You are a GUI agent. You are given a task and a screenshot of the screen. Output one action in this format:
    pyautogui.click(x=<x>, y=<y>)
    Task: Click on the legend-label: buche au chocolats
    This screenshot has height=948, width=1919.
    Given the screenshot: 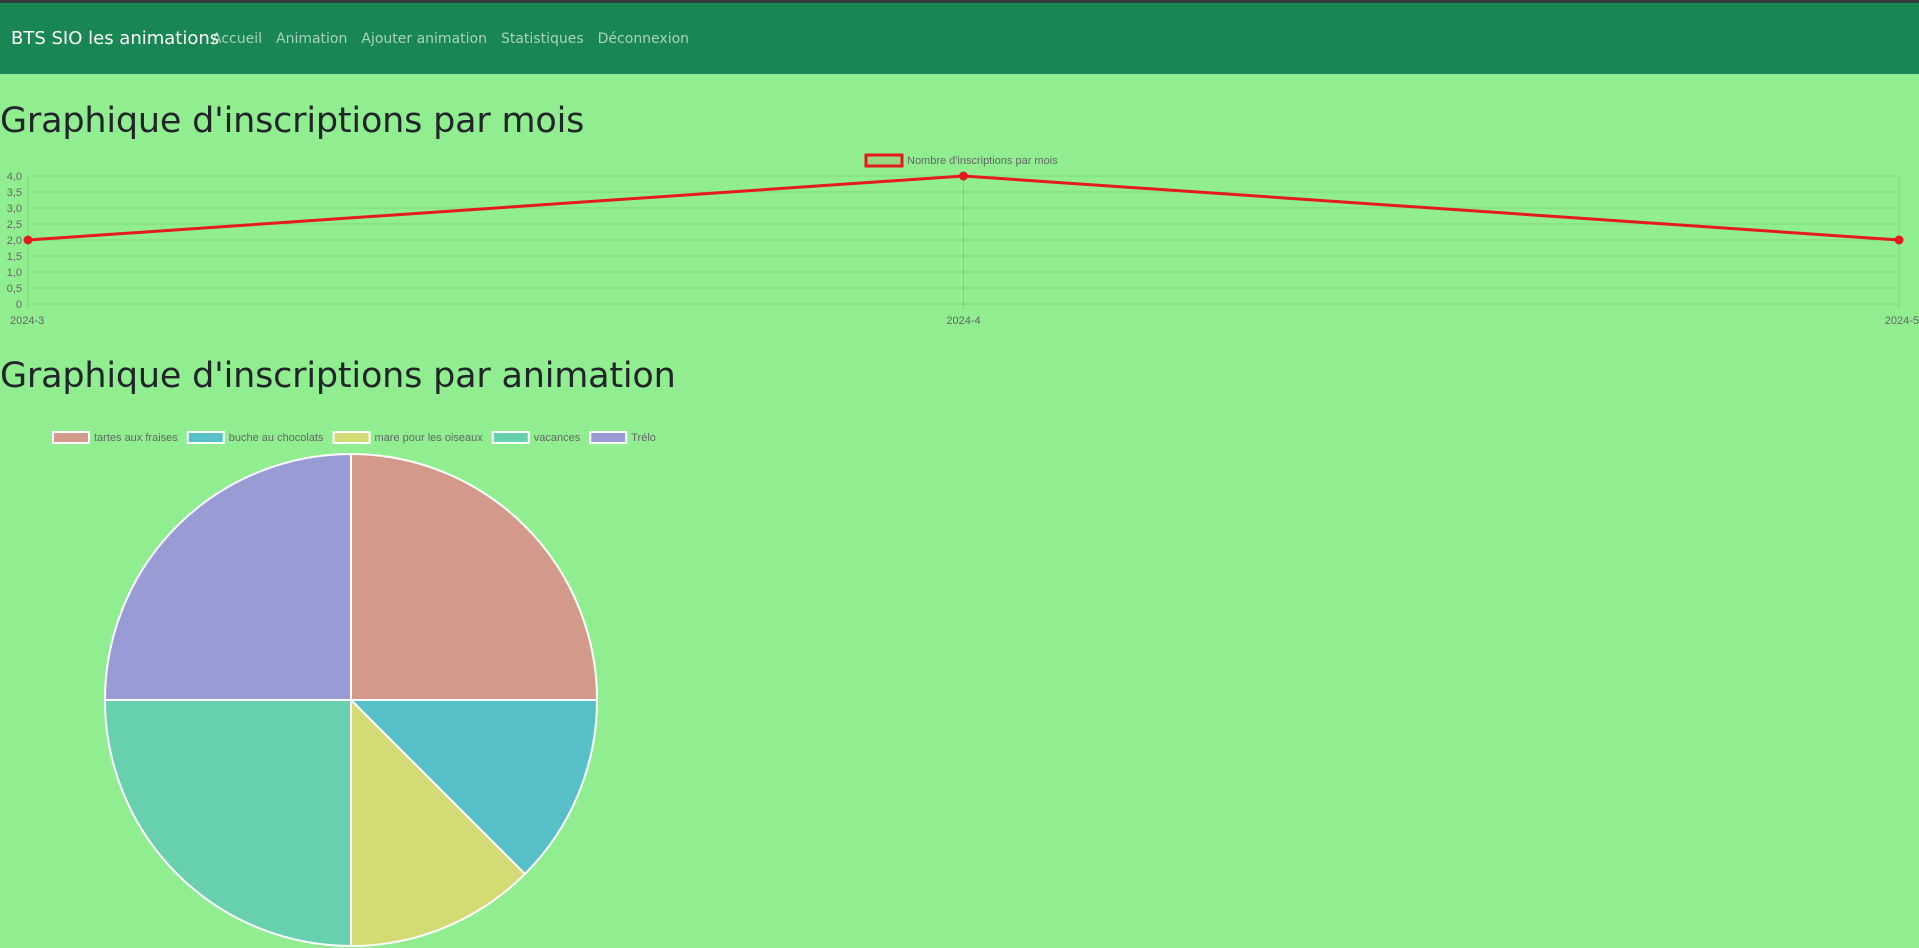 What is the action you would take?
    pyautogui.click(x=276, y=438)
    